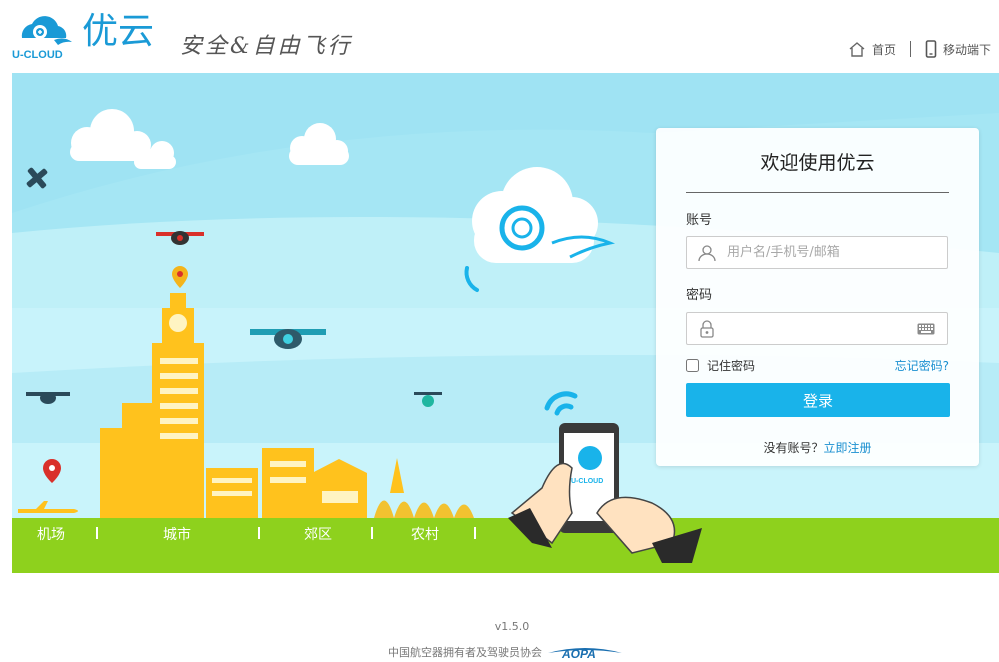  I want to click on top-nav: 首页 移动端下, so click(919, 49).